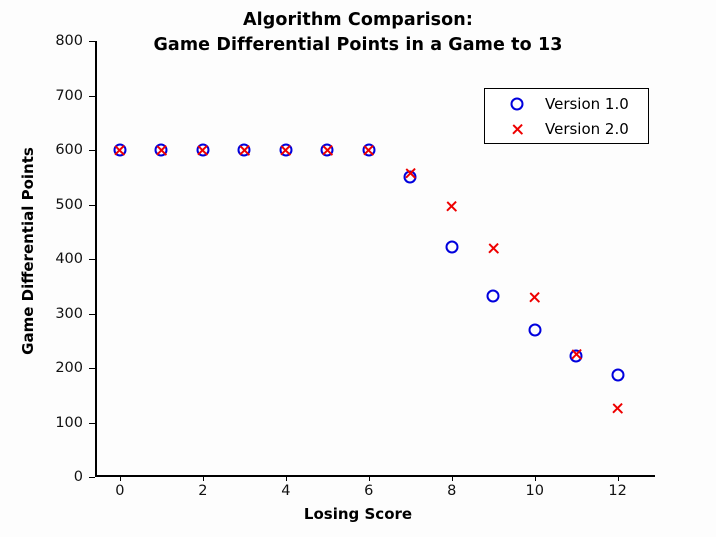 The height and width of the screenshot is (537, 716). I want to click on x-tick-label: 12, so click(617, 491).